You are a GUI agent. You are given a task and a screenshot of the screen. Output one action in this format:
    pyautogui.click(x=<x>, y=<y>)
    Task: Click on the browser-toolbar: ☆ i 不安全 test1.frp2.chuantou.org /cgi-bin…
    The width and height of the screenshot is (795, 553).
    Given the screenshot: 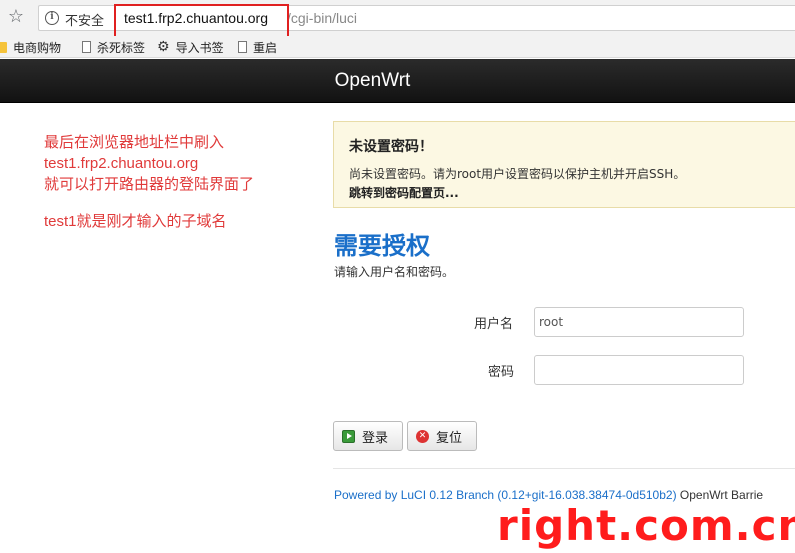 What is the action you would take?
    pyautogui.click(x=397, y=20)
    